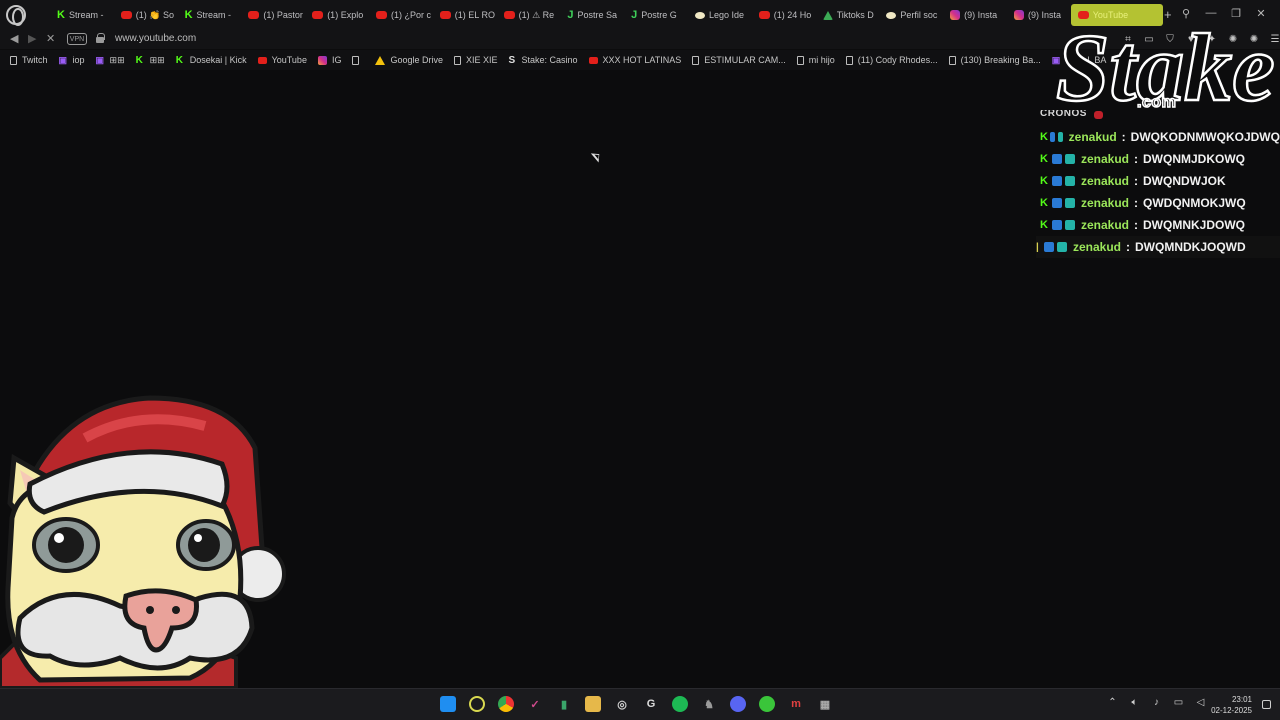 This screenshot has width=1280, height=720. Describe the element at coordinates (409, 60) in the screenshot. I see `bookmark-item: Google Drive` at that location.